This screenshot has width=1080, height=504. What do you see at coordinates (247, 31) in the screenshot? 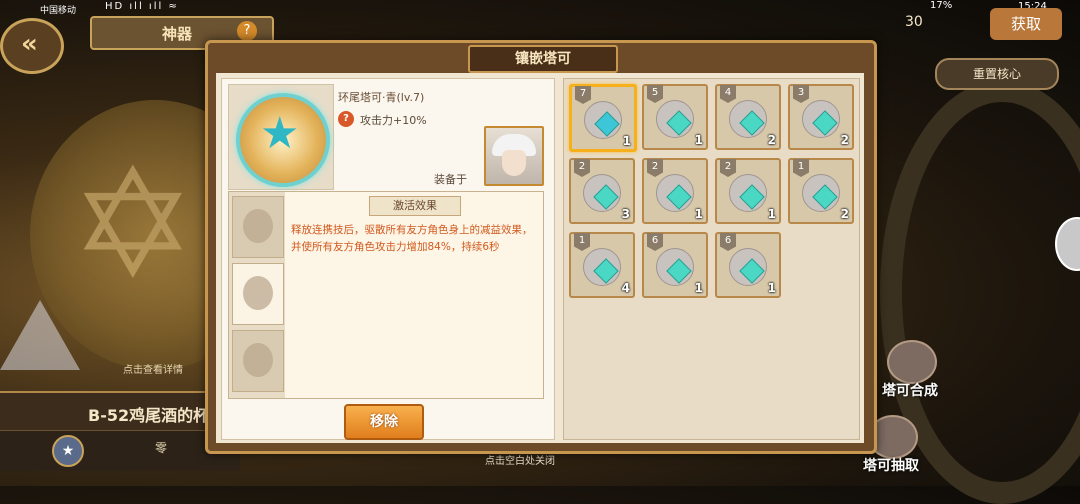
I see `help-icon: ?` at bounding box center [247, 31].